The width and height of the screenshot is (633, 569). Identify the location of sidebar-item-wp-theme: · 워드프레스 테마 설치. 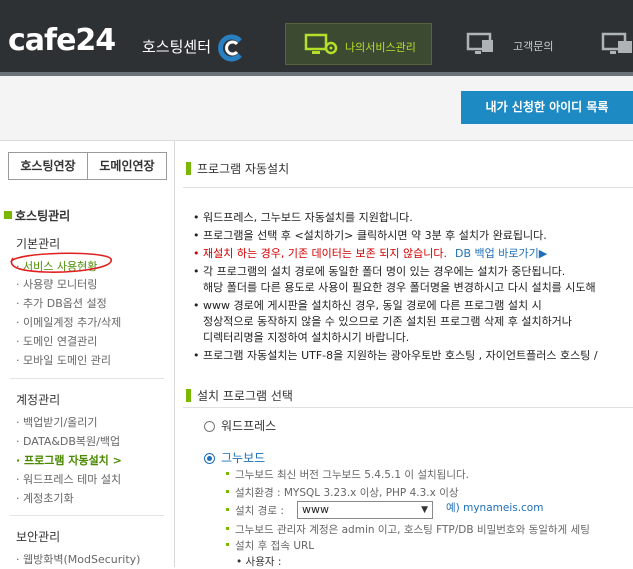
(68, 479).